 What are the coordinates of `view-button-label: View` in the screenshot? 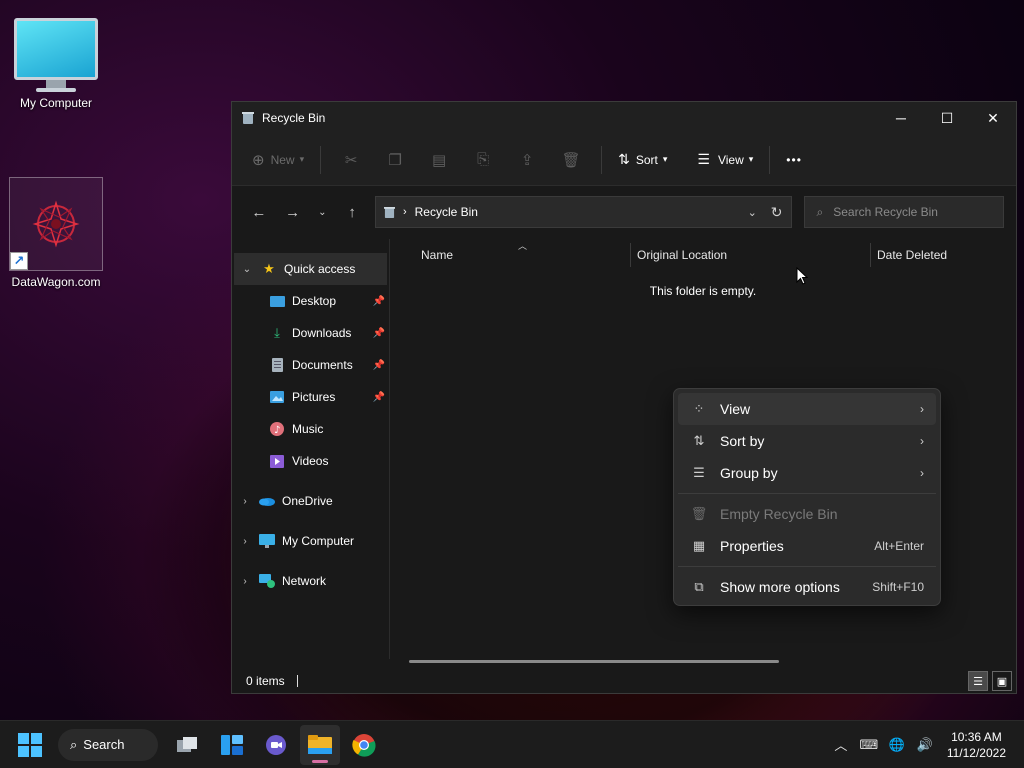 It's located at (730, 159).